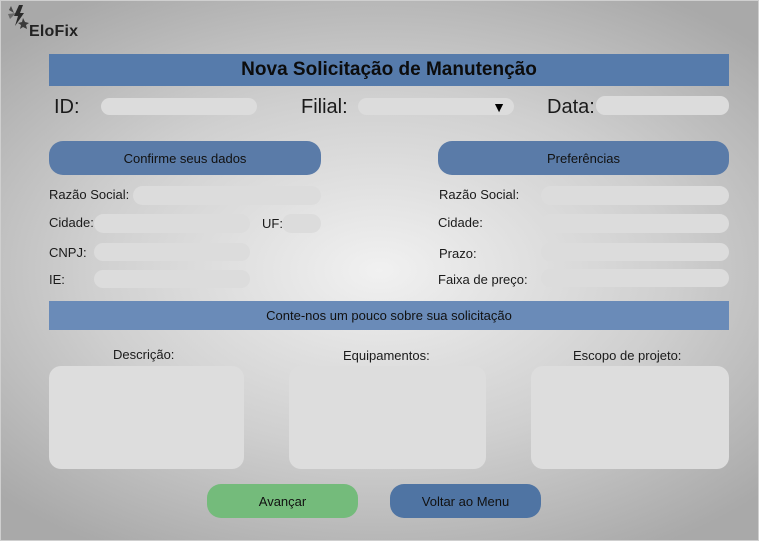  What do you see at coordinates (71, 222) in the screenshot?
I see `cidade-label: Cidade:` at bounding box center [71, 222].